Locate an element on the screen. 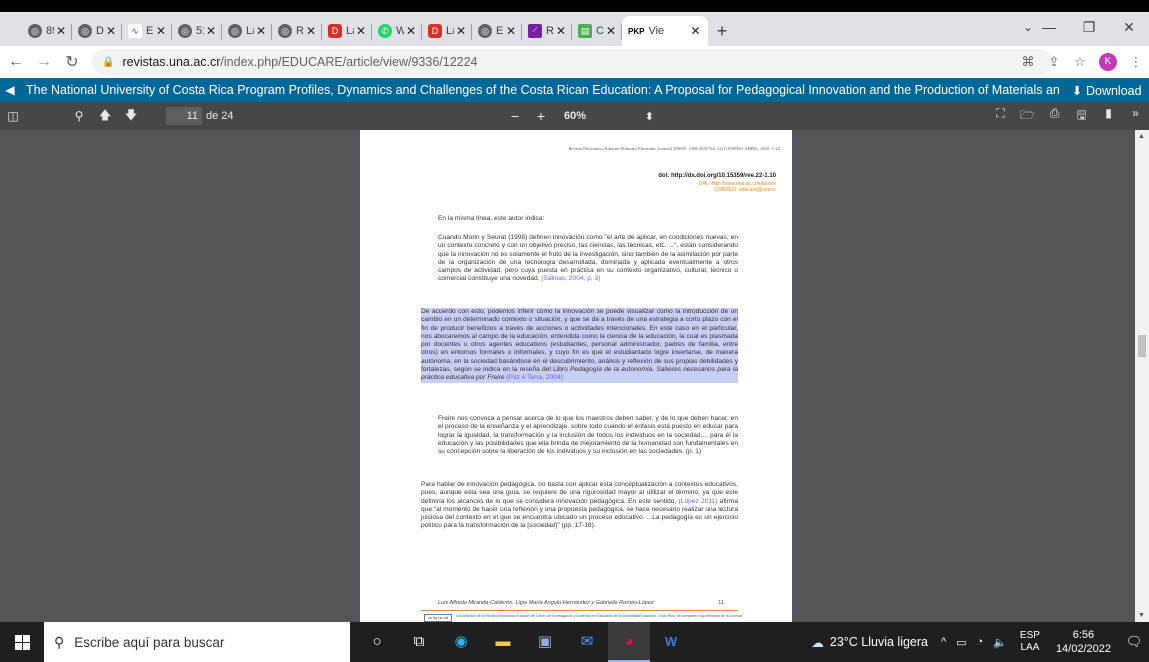 The width and height of the screenshot is (1149, 662). back-button: ← is located at coordinates (16, 62).